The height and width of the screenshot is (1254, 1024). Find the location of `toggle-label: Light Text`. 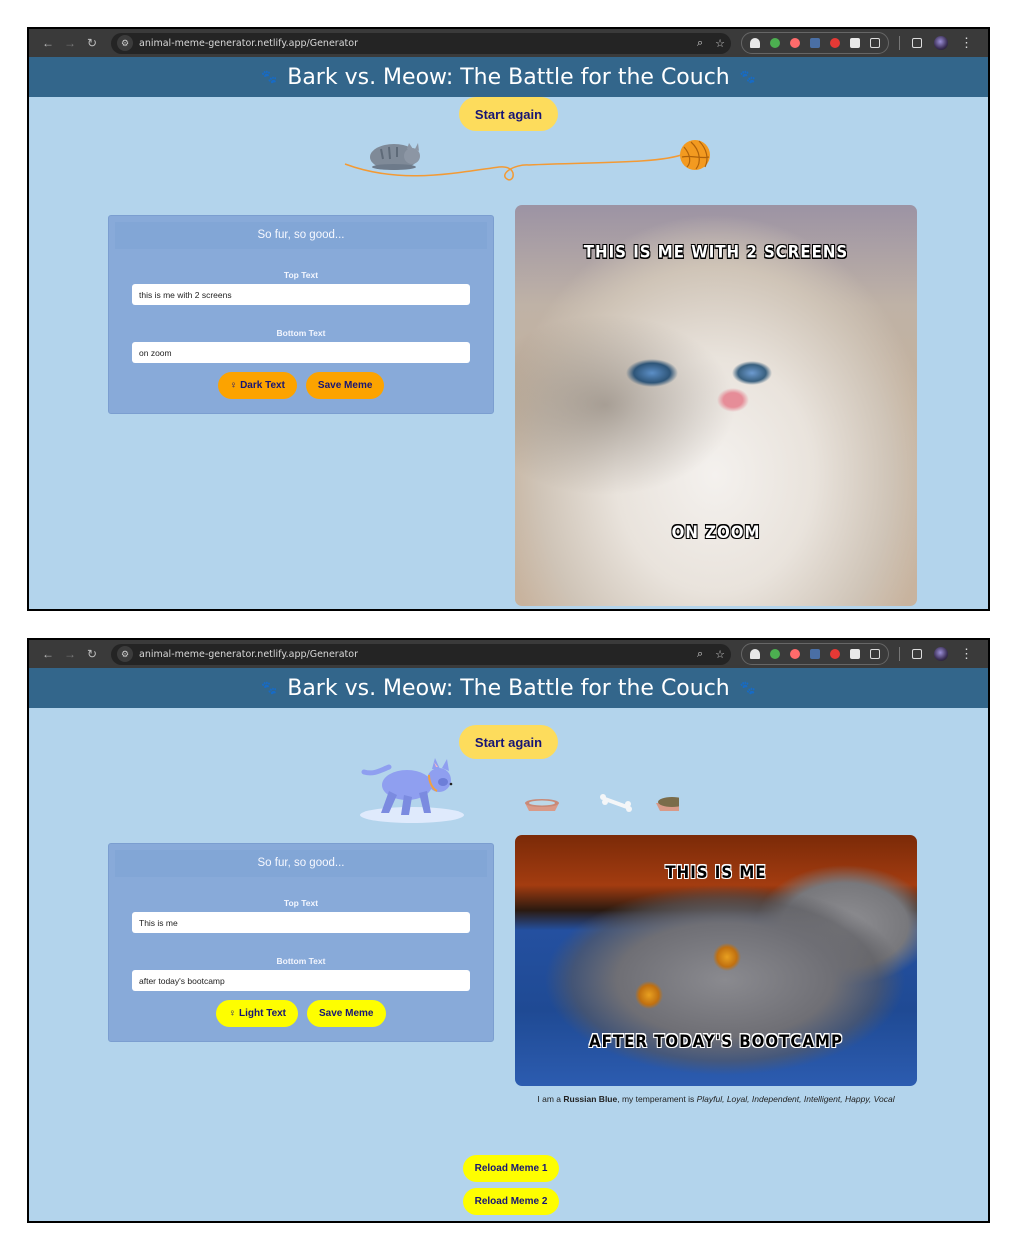

toggle-label: Light Text is located at coordinates (262, 1013).